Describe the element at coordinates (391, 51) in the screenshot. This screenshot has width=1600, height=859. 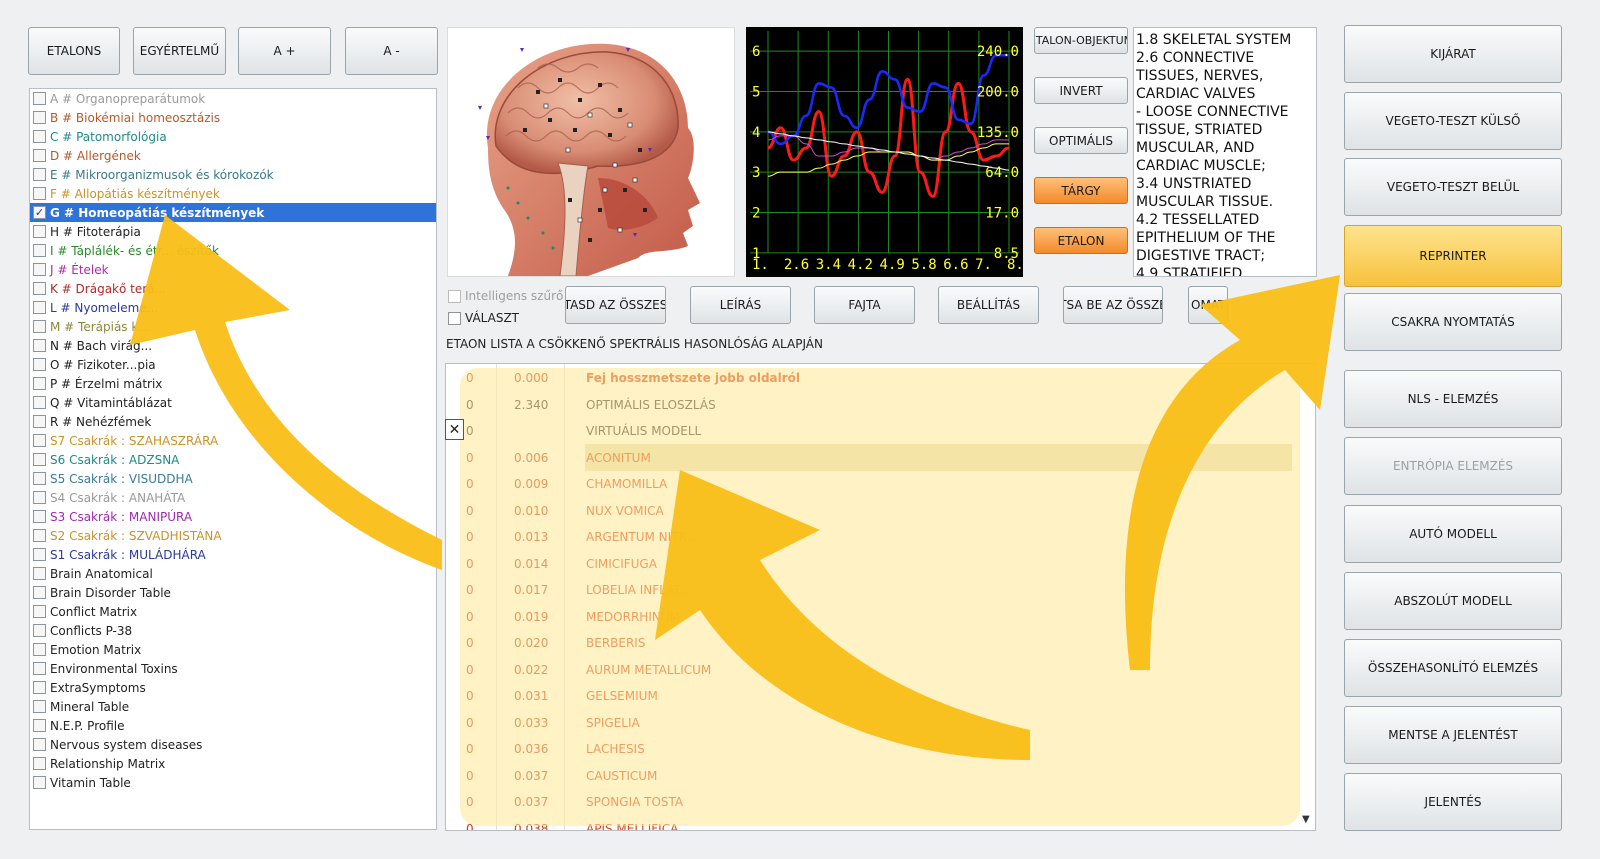
I see `a-minus-button: A -` at that location.